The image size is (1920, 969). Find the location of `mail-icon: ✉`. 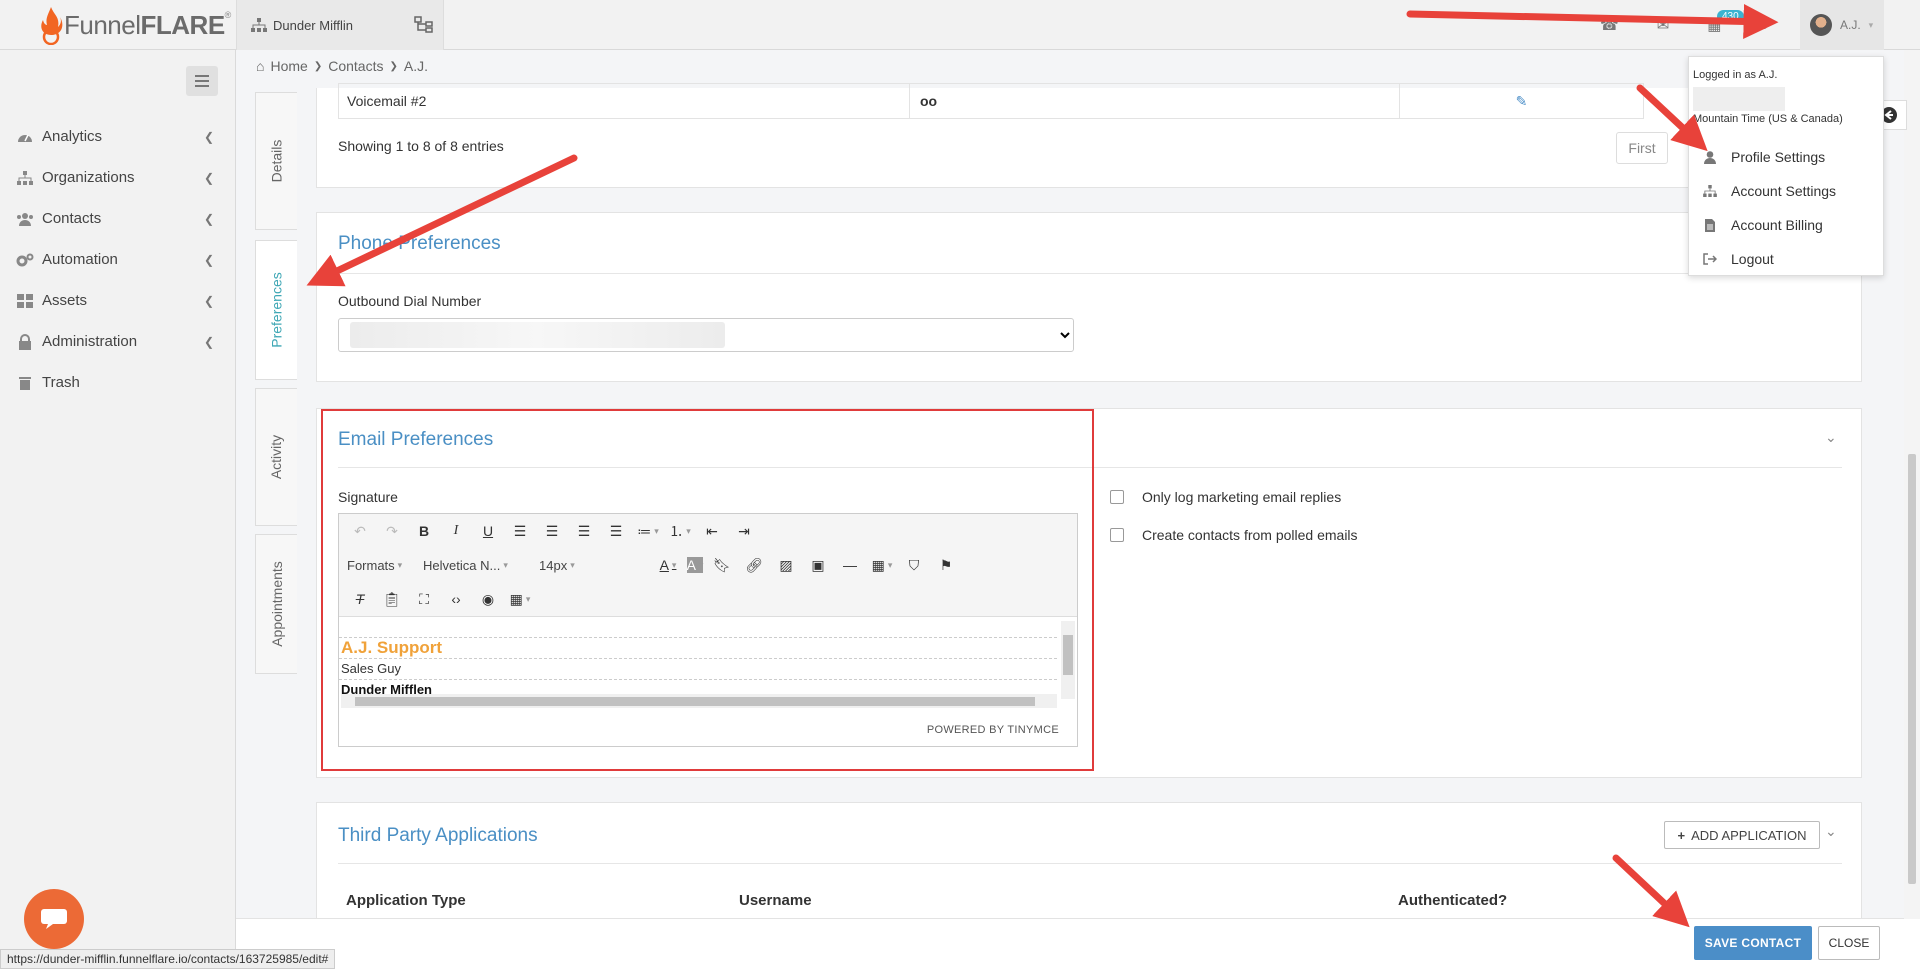

mail-icon: ✉ is located at coordinates (1663, 25).